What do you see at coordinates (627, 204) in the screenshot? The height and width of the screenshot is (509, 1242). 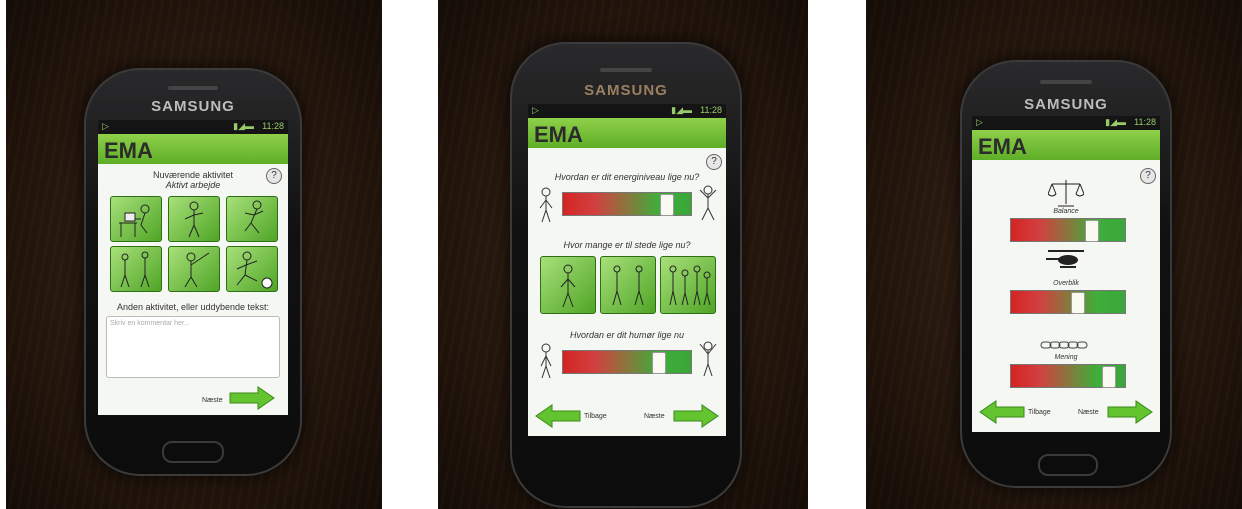 I see `energy-slider` at bounding box center [627, 204].